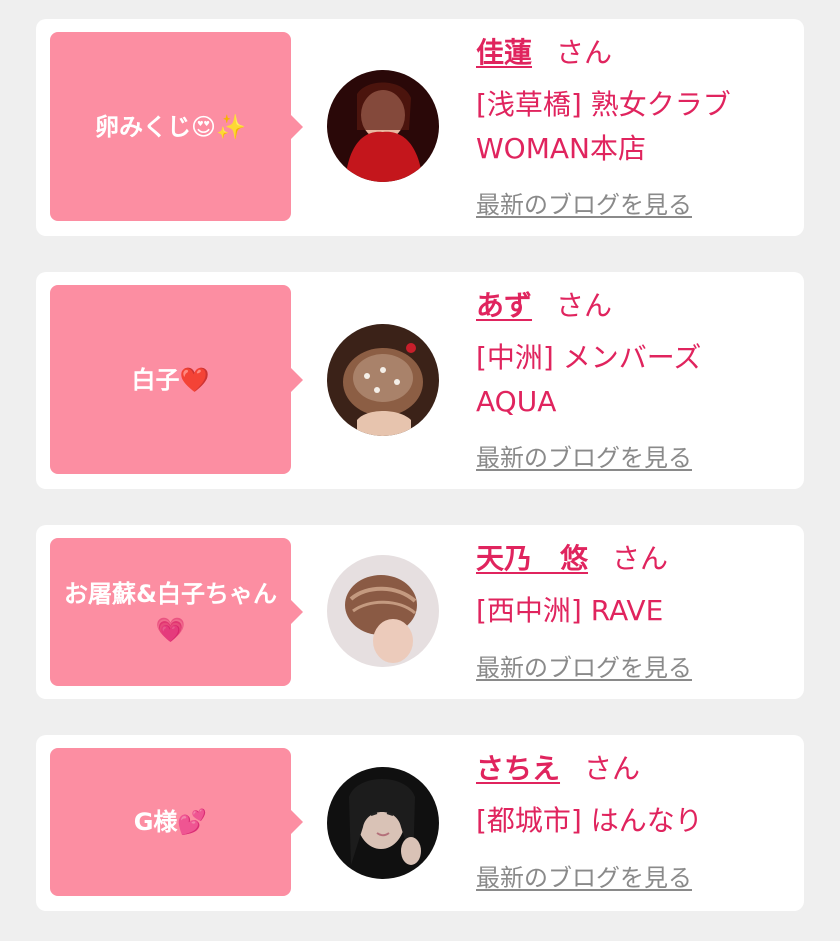  Describe the element at coordinates (176, 126) in the screenshot. I see `message-bubble: 卵みくじ😍✨` at that location.